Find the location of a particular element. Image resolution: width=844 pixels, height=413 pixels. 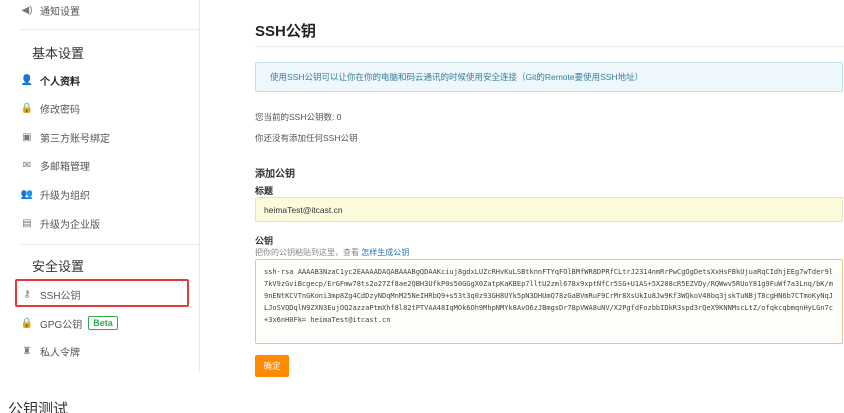

generate-key-link: 怎样生成公钥 is located at coordinates (385, 252).